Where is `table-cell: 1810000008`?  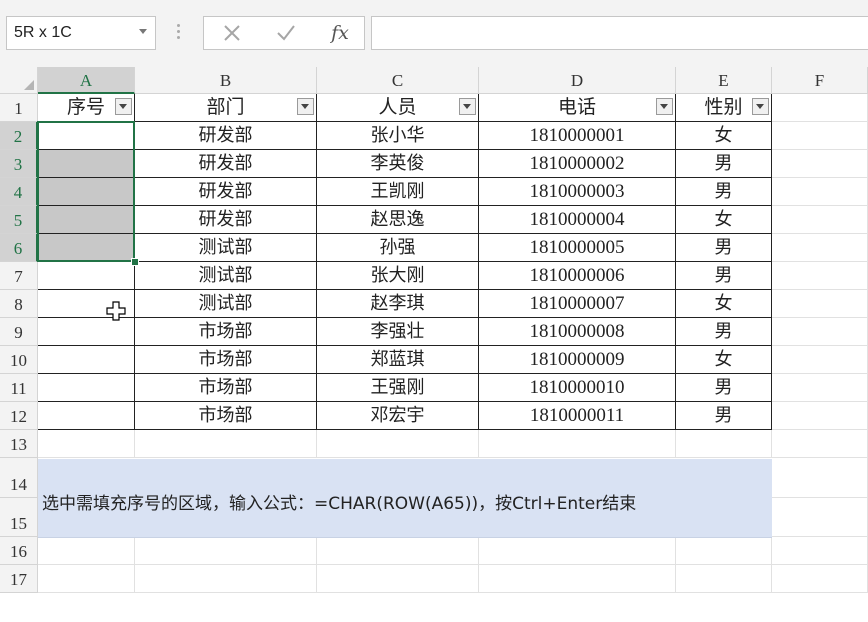 table-cell: 1810000008 is located at coordinates (577, 332).